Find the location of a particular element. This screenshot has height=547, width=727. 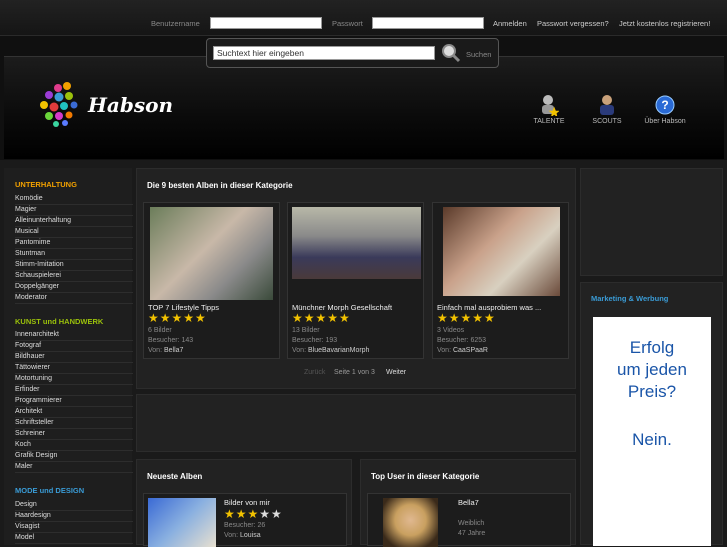

album-author-row: Von: BlueBavarianMorph is located at coordinates (330, 351).